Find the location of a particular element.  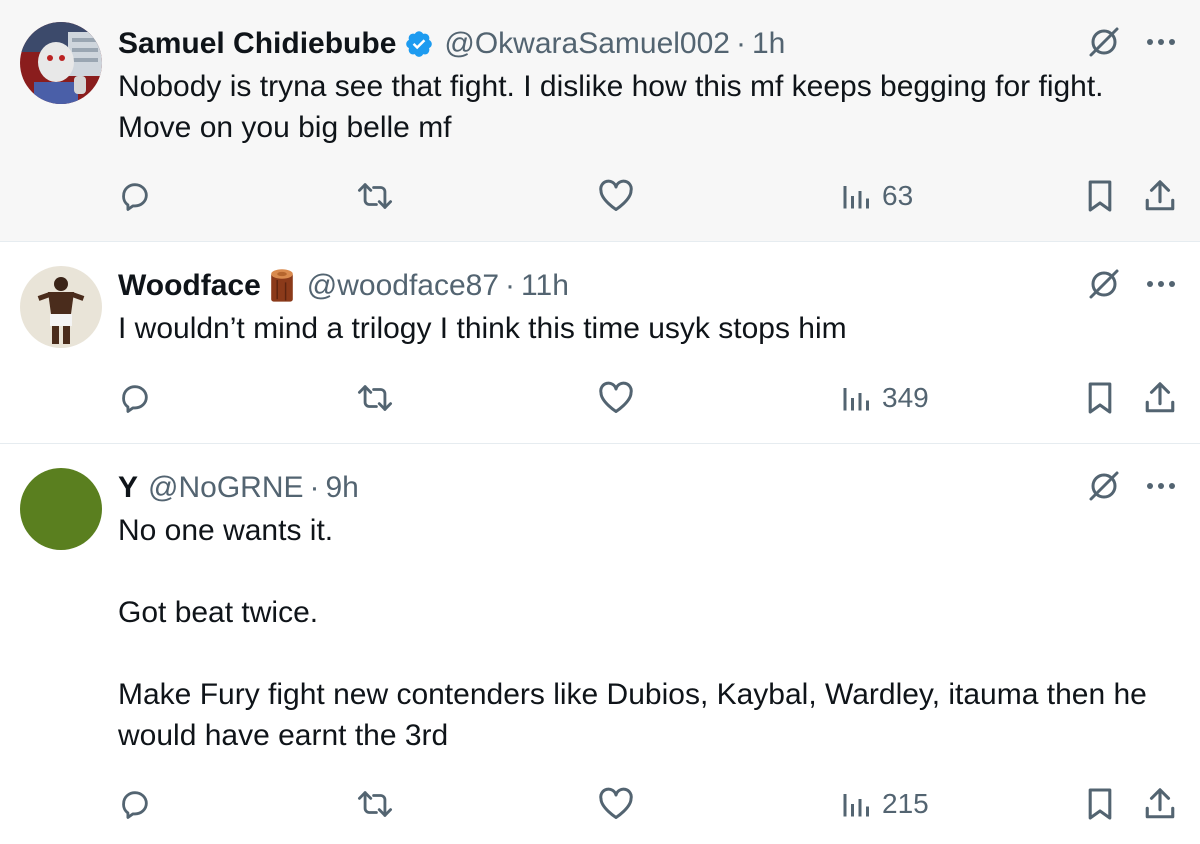

views-button: 215 is located at coordinates (885, 804).